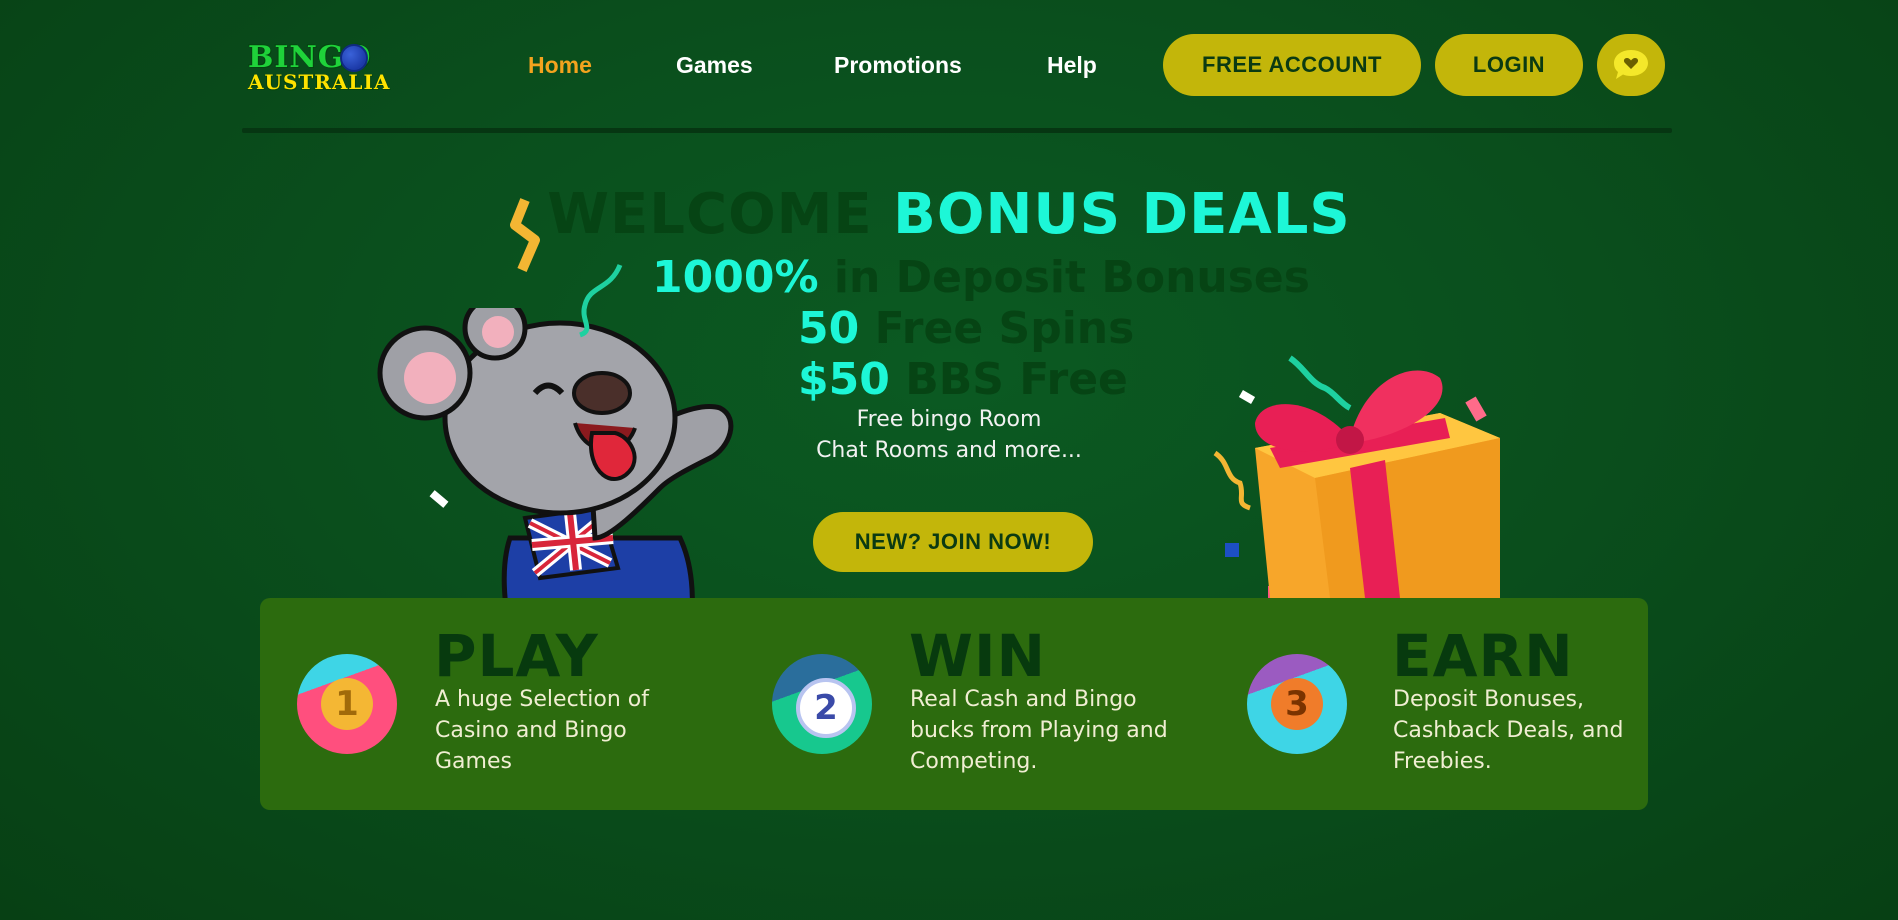 The height and width of the screenshot is (920, 1898). What do you see at coordinates (560, 65) in the screenshot?
I see `nav-home: Home` at bounding box center [560, 65].